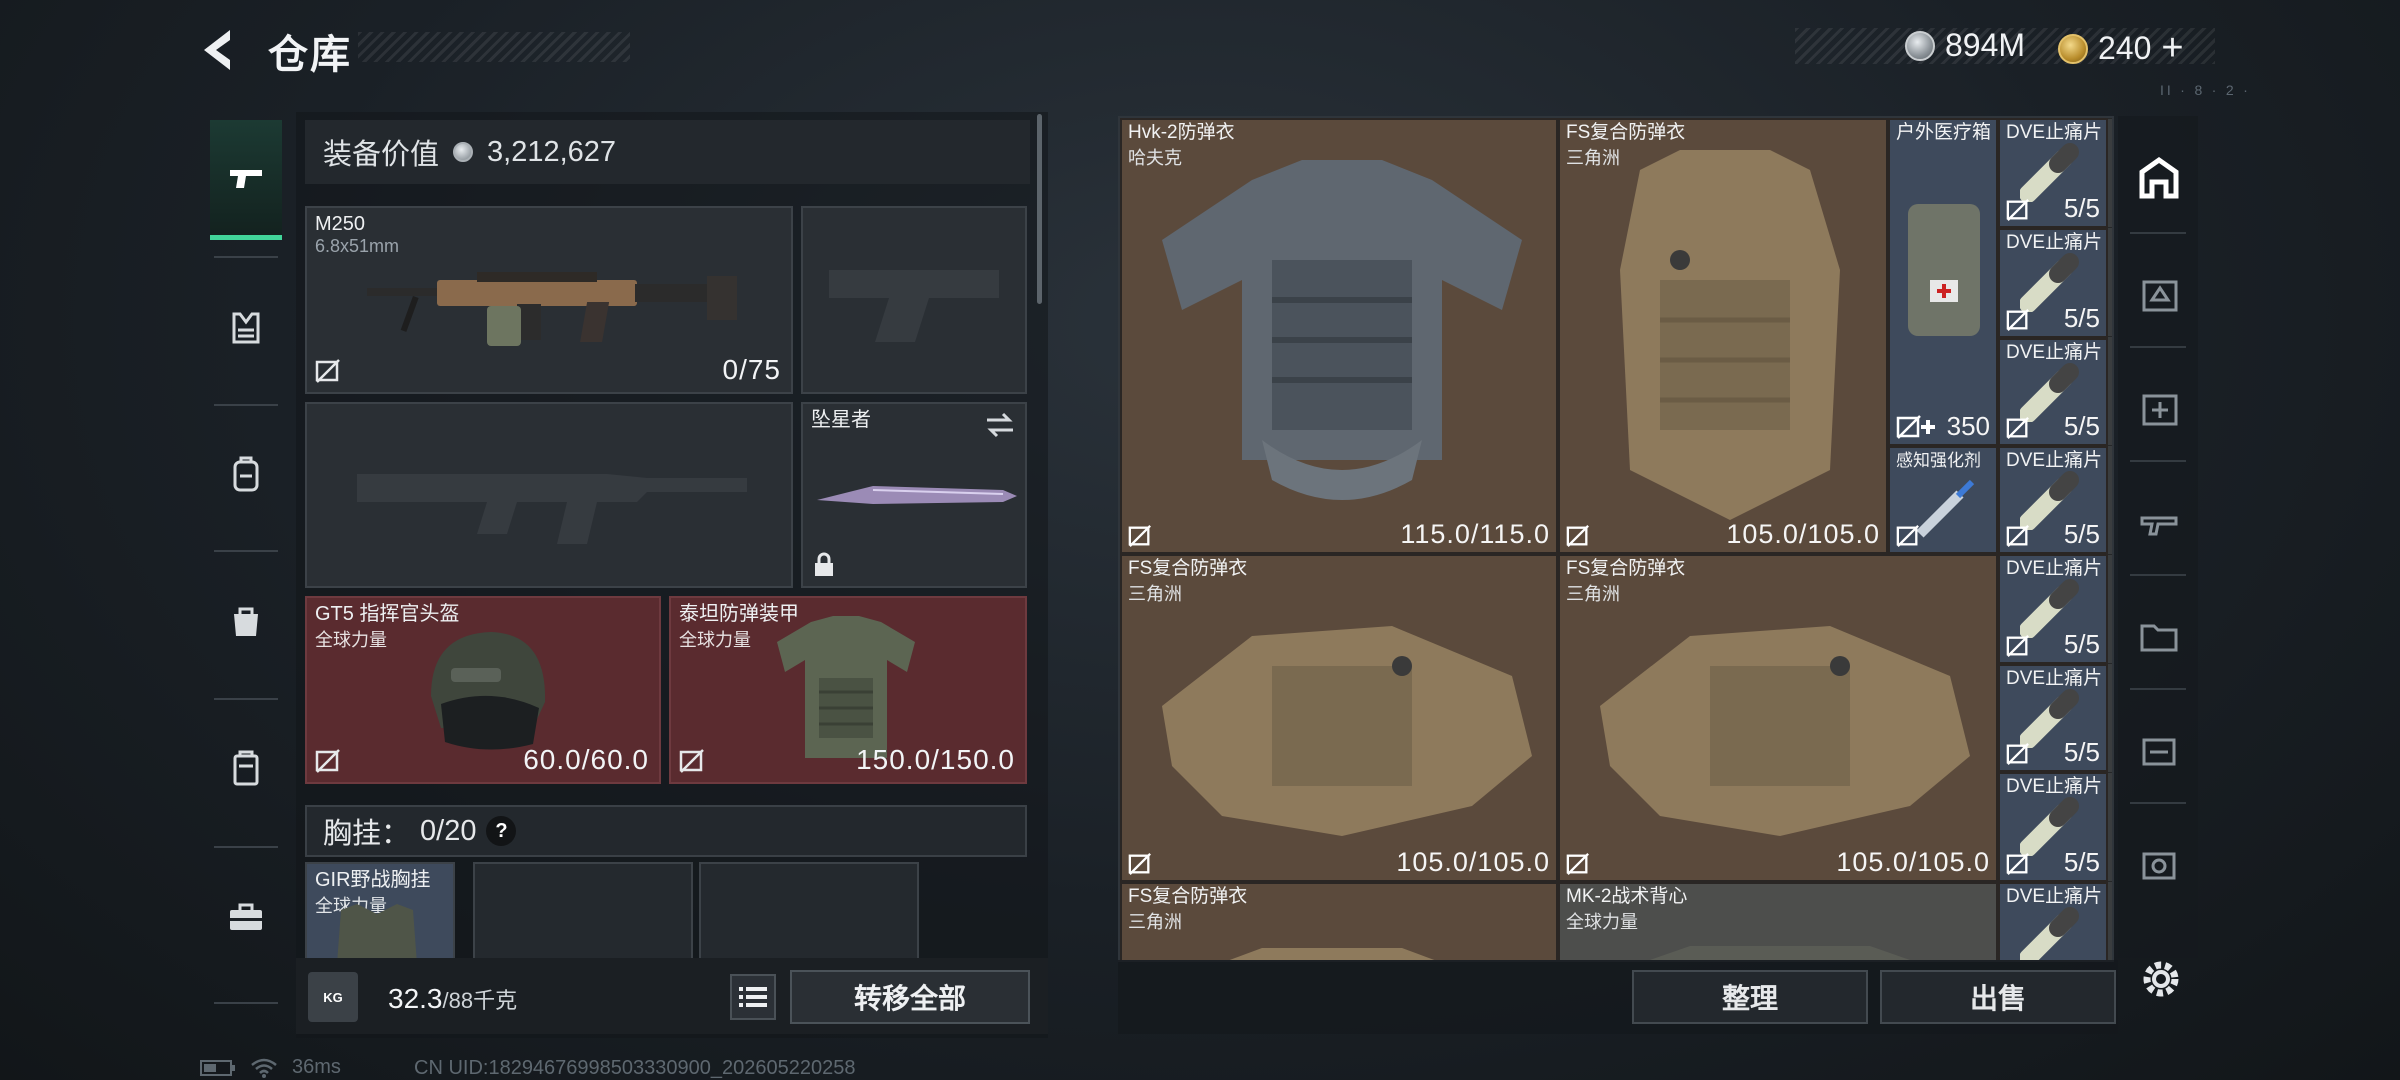 The image size is (2400, 1080). What do you see at coordinates (914, 306) in the screenshot?
I see `pistol-silhouette-icon` at bounding box center [914, 306].